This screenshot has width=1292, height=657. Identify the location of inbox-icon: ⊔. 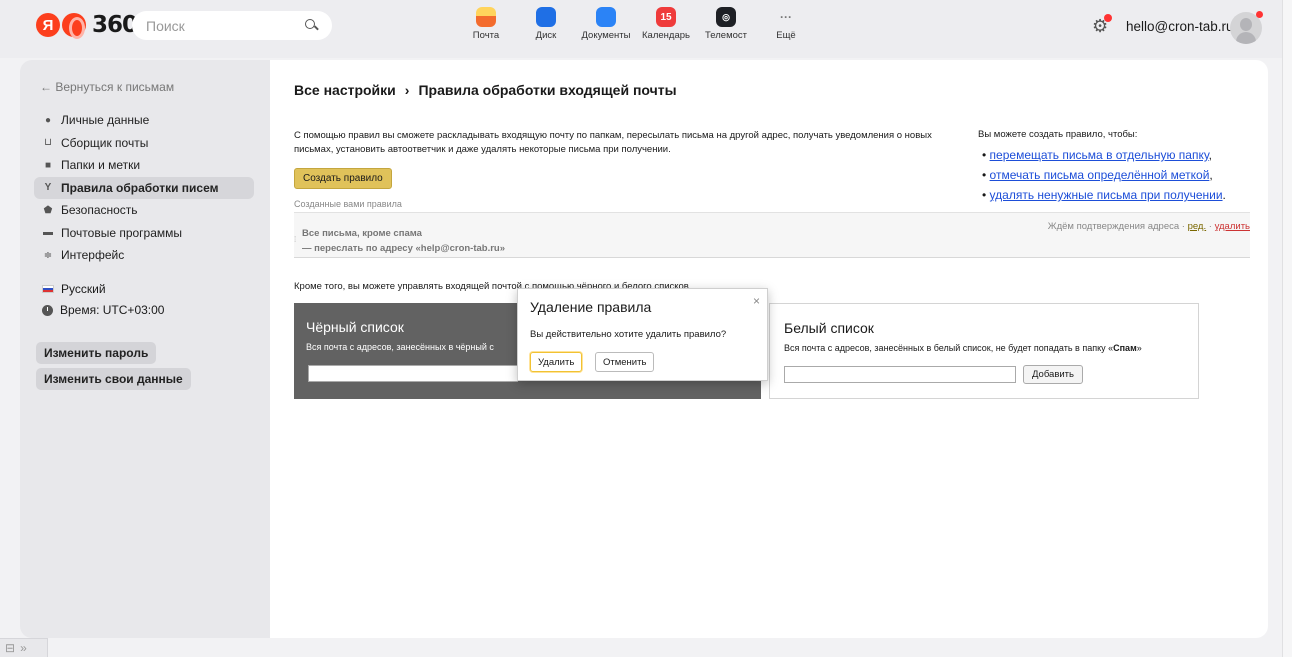
(48, 142).